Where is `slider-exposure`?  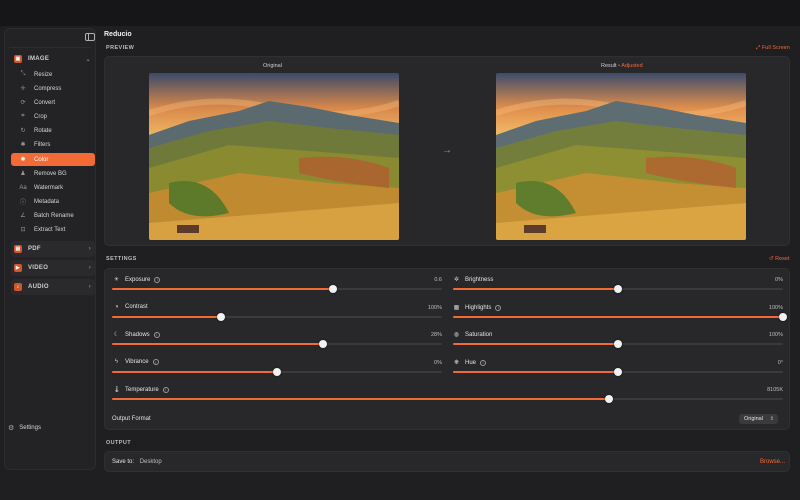 slider-exposure is located at coordinates (277, 289).